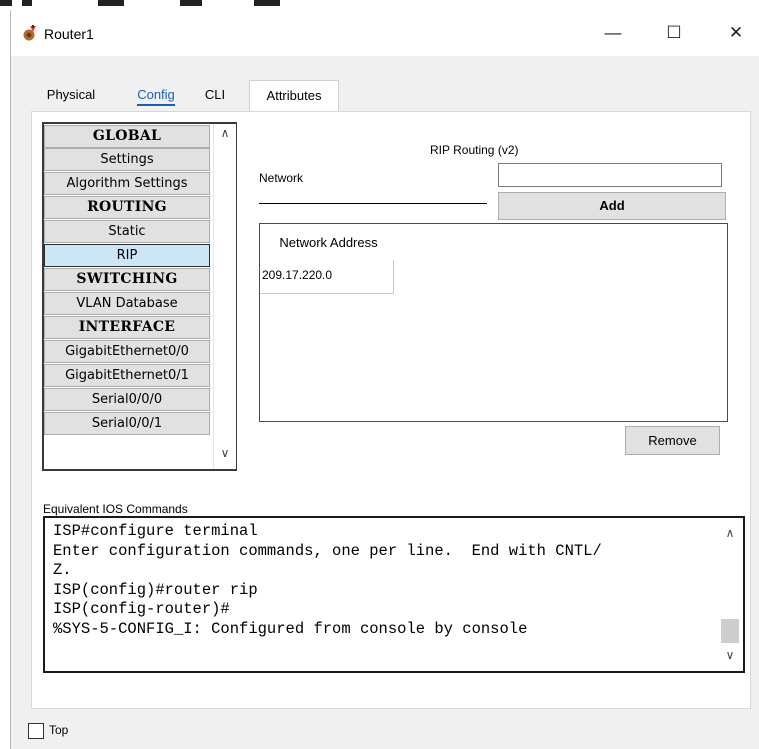 Image resolution: width=759 pixels, height=749 pixels. What do you see at coordinates (127, 375) in the screenshot?
I see `nav-item-gigabitethernet0-1: GigabitEthernet0/1` at bounding box center [127, 375].